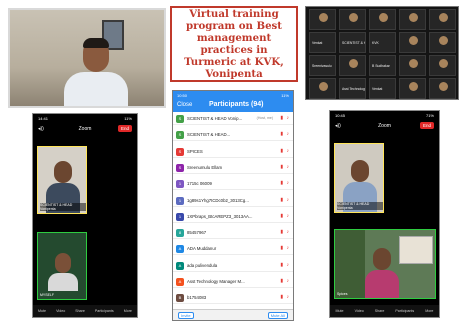 This screenshot has width=466, height=323. Describe the element at coordinates (375, 43) in the screenshot. I see `gallery-cell-label: KVK` at that location.